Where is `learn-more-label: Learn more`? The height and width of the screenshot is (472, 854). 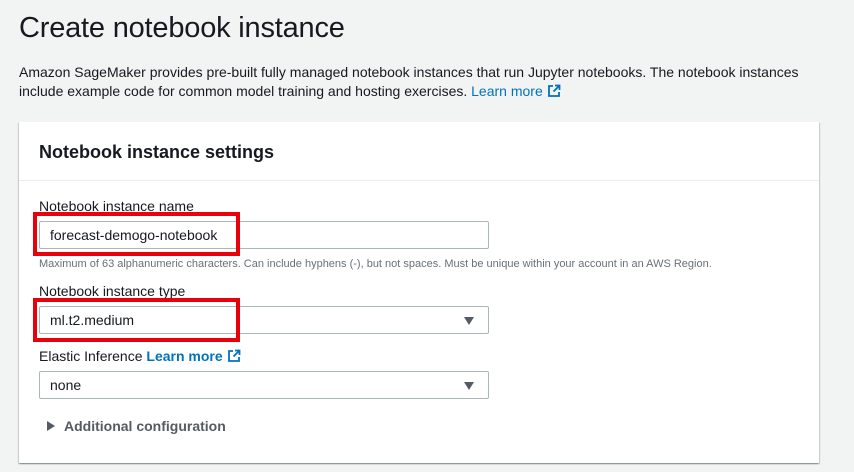
learn-more-label: Learn more is located at coordinates (507, 91).